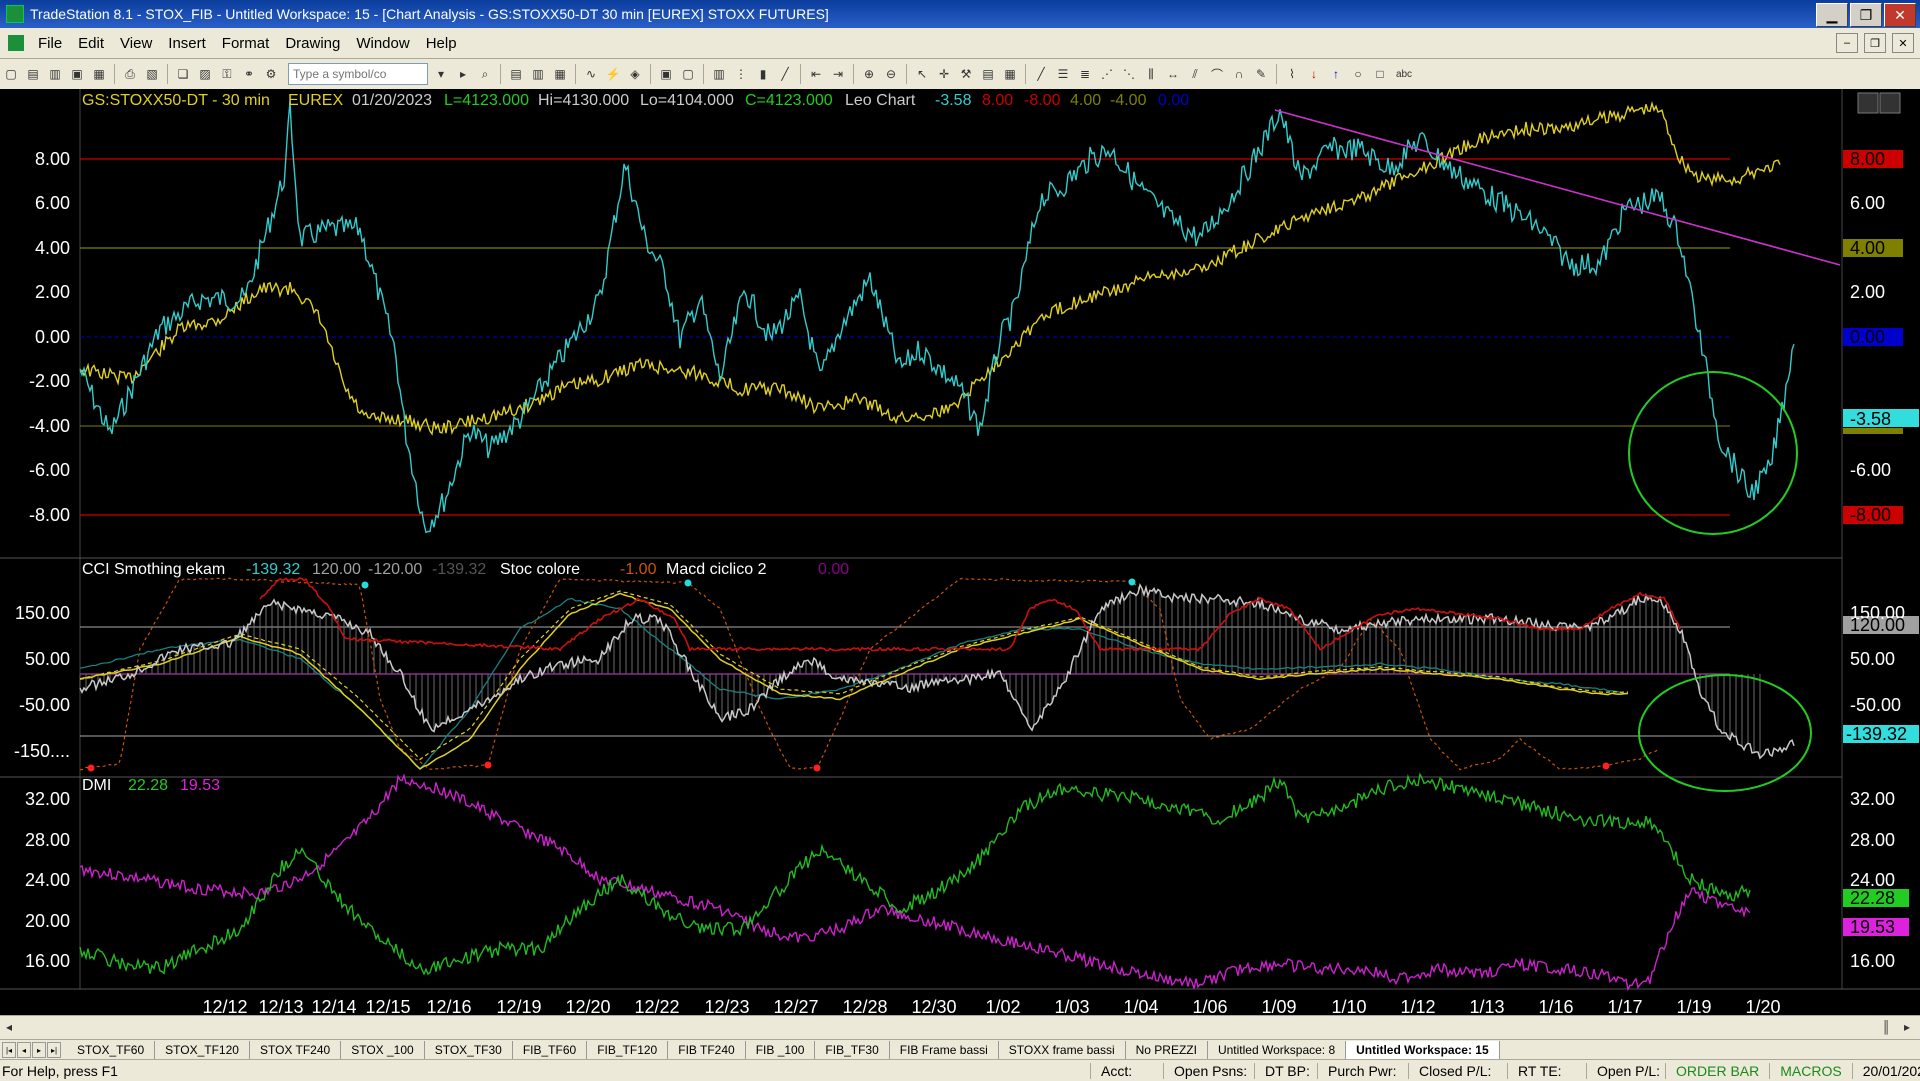 The width and height of the screenshot is (1920, 1081). What do you see at coordinates (312, 43) in the screenshot?
I see `menu-drawing: Drawing` at bounding box center [312, 43].